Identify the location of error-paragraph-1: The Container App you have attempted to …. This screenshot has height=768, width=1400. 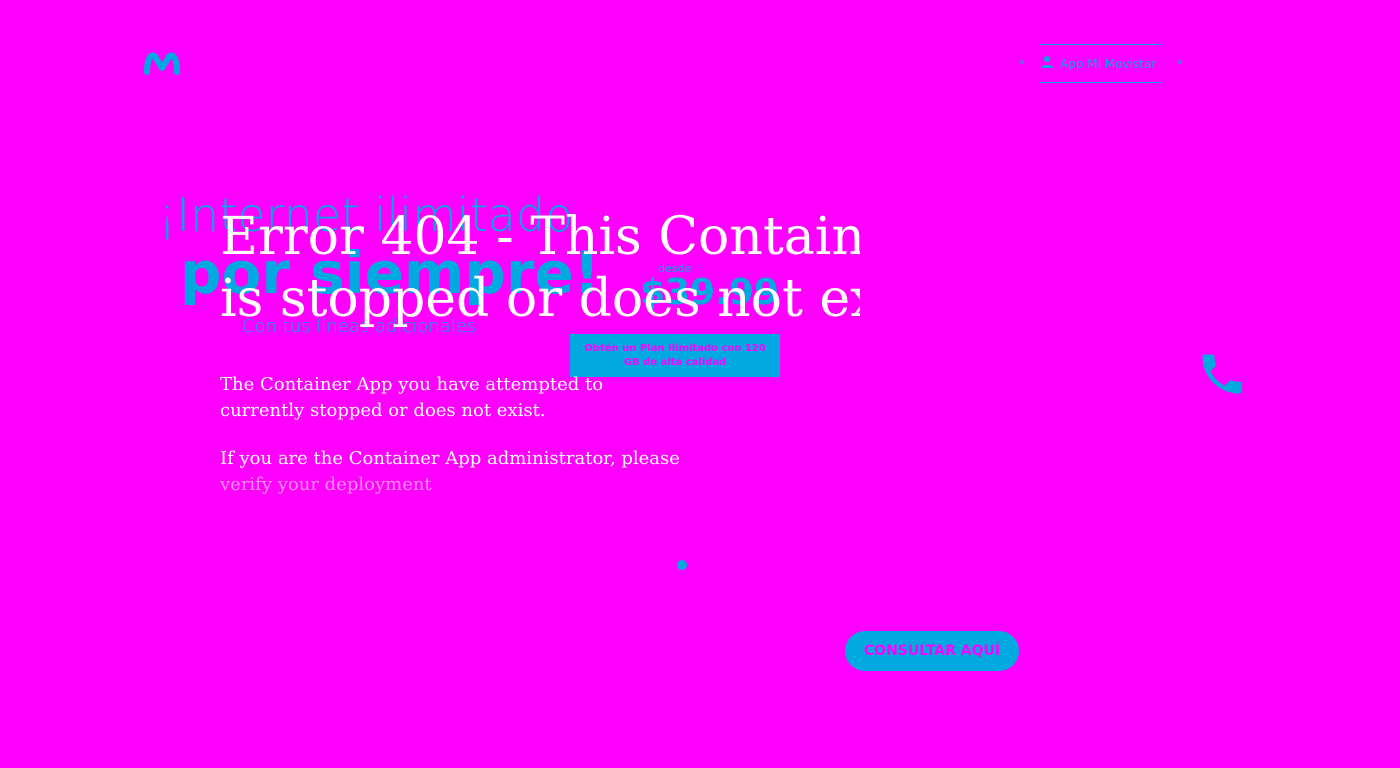
(455, 398).